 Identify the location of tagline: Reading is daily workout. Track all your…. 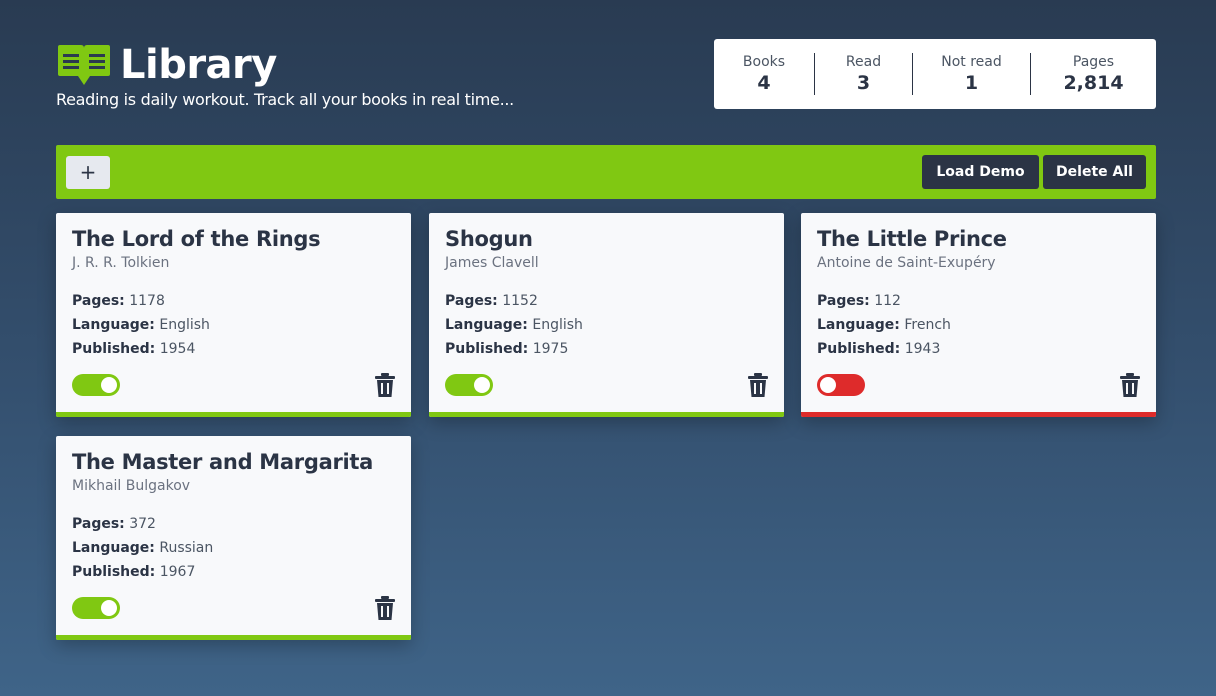
(285, 99).